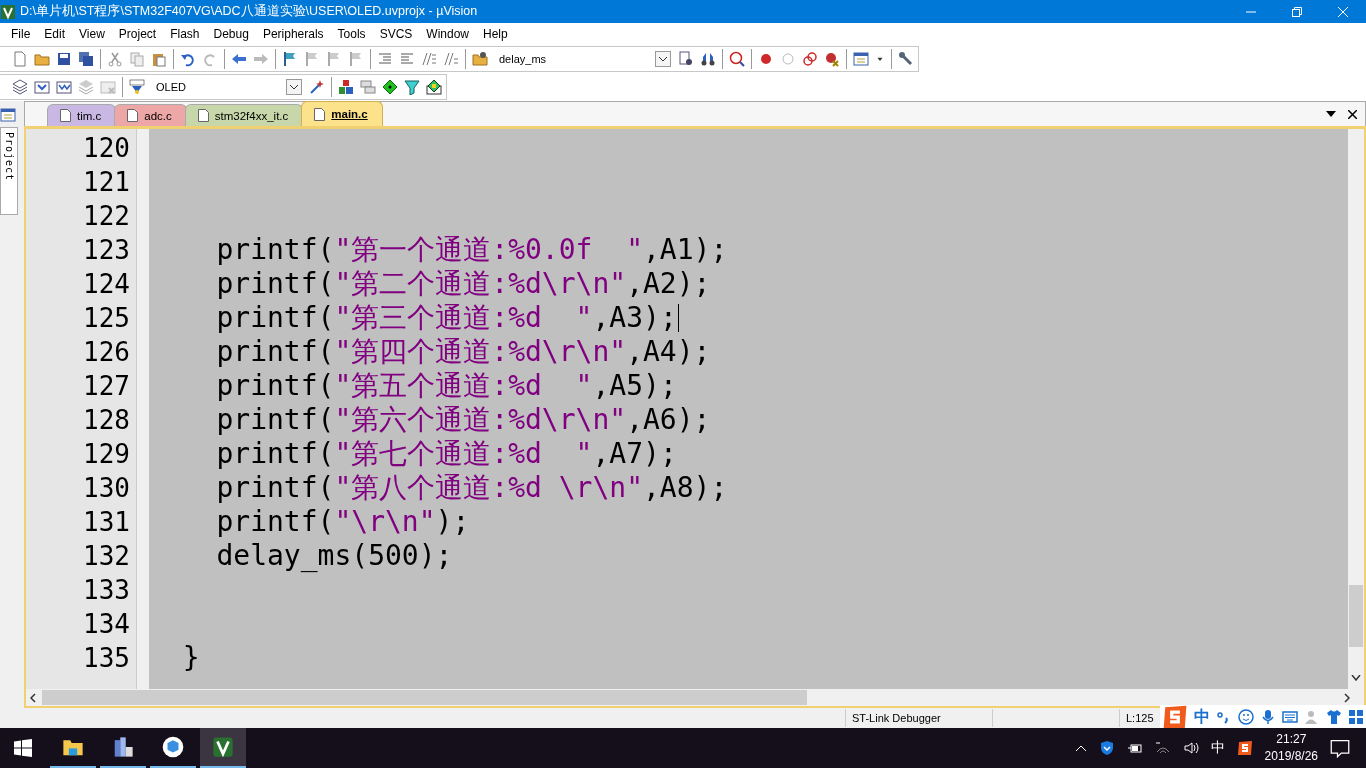 The height and width of the screenshot is (768, 1366). What do you see at coordinates (1290, 717) in the screenshot?
I see `keyboard-icon` at bounding box center [1290, 717].